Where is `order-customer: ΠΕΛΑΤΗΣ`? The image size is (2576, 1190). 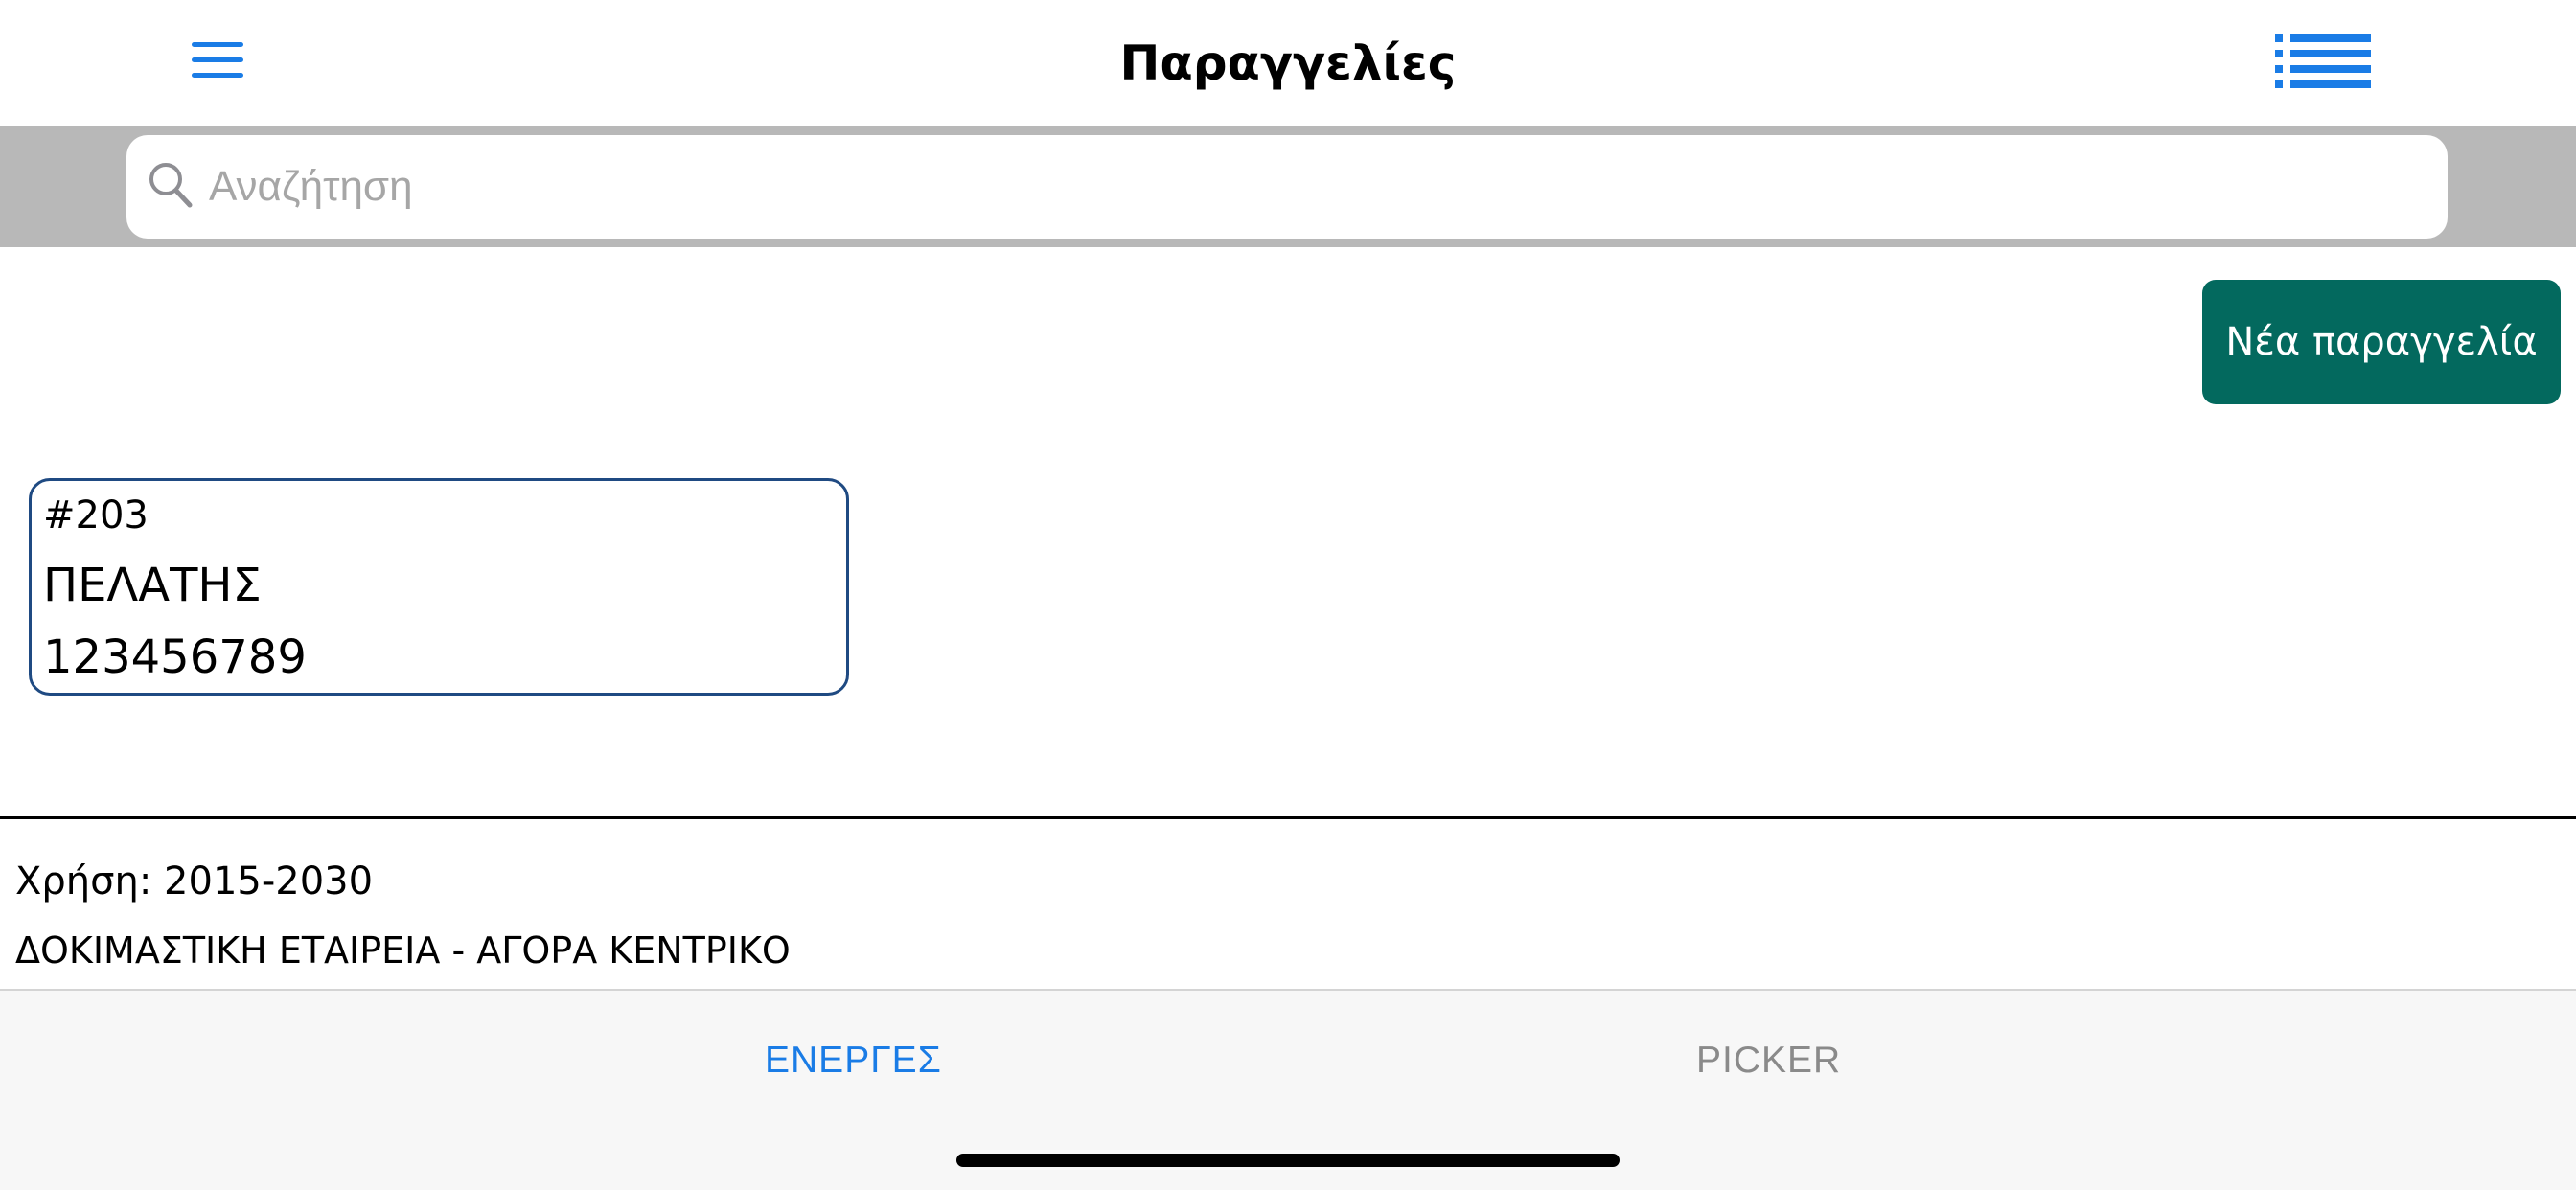 order-customer: ΠΕΛΑΤΗΣ is located at coordinates (152, 586).